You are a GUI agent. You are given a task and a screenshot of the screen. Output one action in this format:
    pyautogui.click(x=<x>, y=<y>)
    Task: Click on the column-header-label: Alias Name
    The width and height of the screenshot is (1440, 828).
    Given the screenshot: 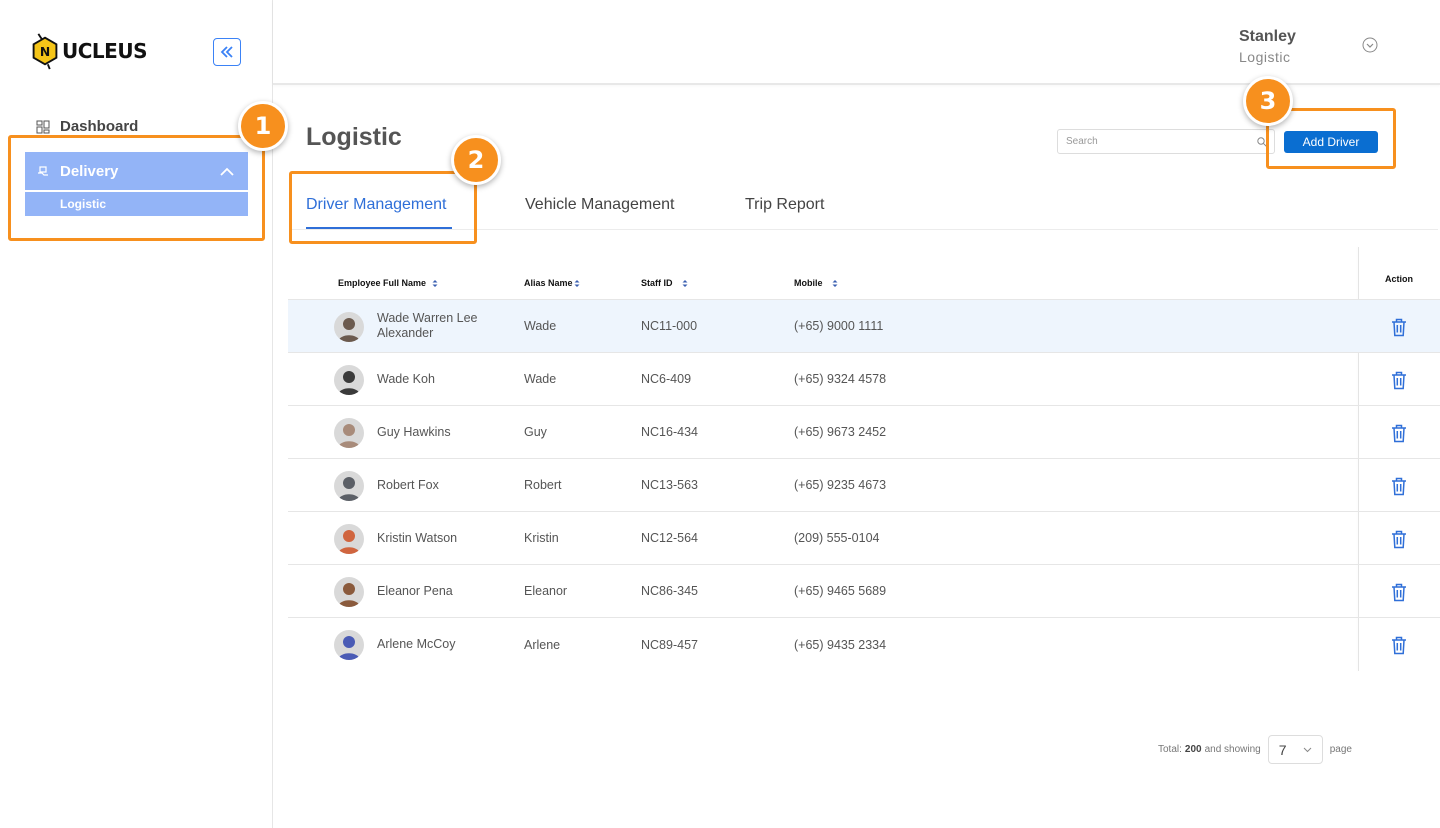 What is the action you would take?
    pyautogui.click(x=548, y=283)
    